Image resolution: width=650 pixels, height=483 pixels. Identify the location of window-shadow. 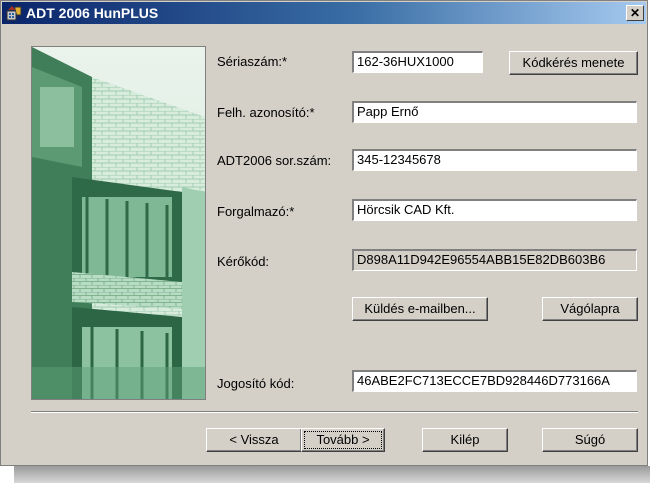
(332, 474).